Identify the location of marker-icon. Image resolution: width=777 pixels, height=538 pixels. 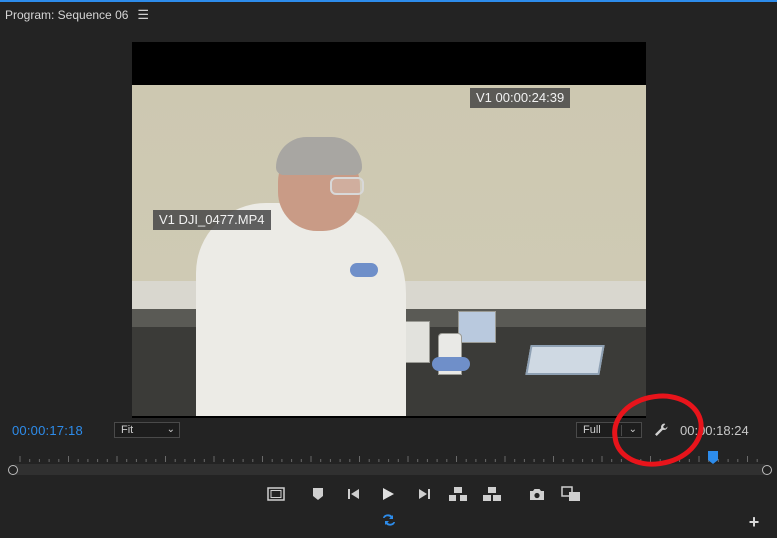
(318, 494).